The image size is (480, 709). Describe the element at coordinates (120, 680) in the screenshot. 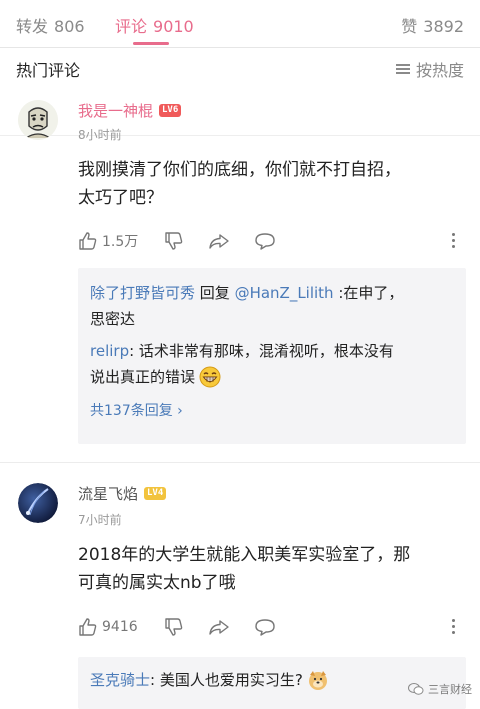

I see `reply-username: 圣克骑士` at that location.